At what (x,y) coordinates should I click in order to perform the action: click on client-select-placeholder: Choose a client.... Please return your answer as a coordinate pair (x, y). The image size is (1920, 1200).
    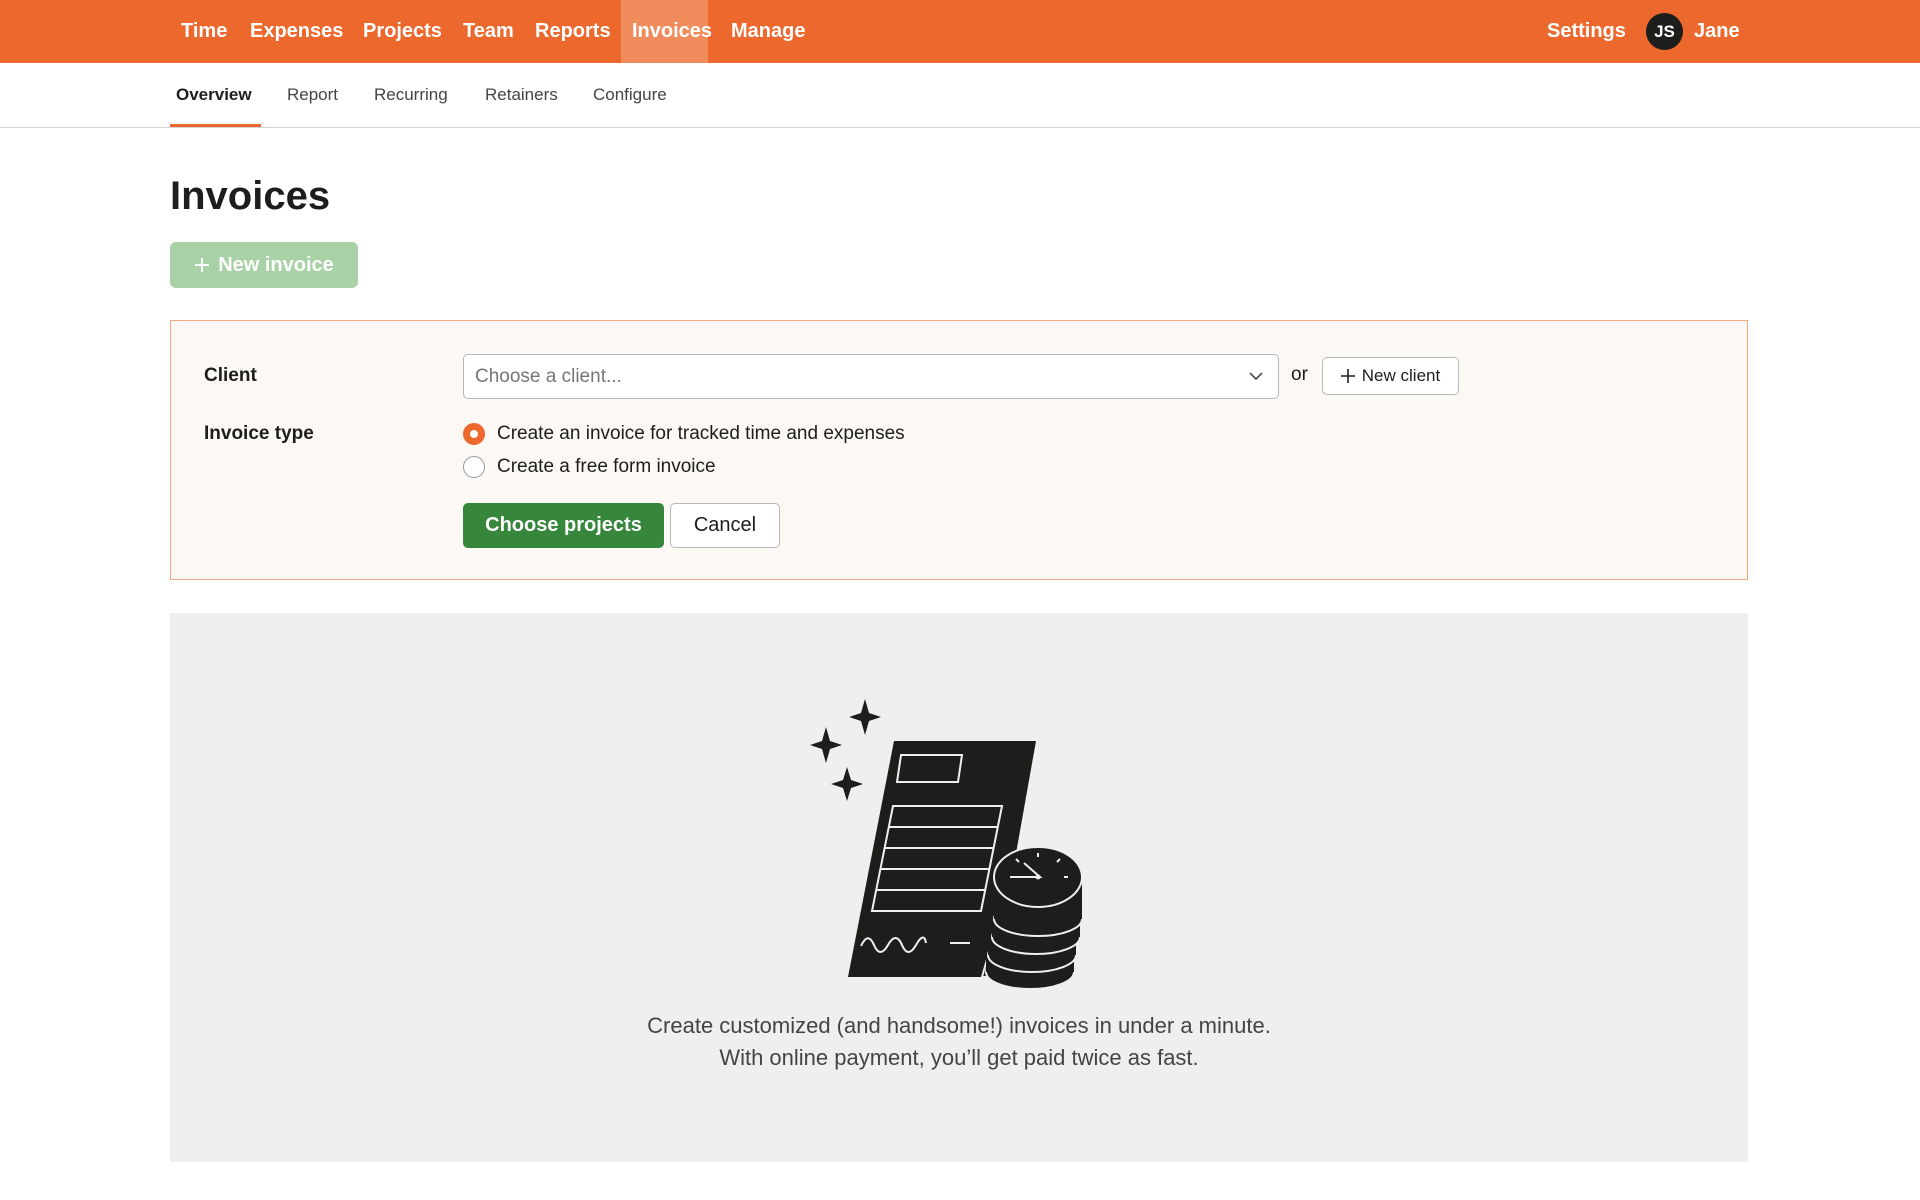
    Looking at the image, I should click on (548, 376).